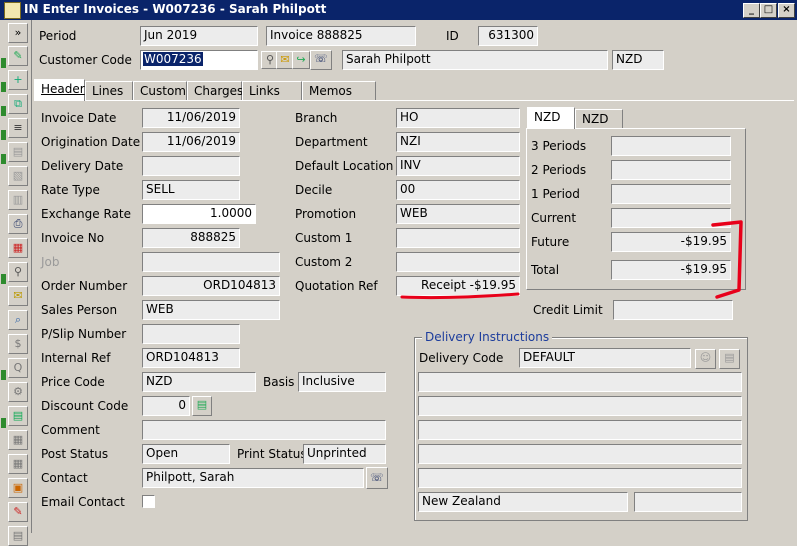 The width and height of the screenshot is (797, 546). I want to click on query-icon: Q, so click(18, 368).